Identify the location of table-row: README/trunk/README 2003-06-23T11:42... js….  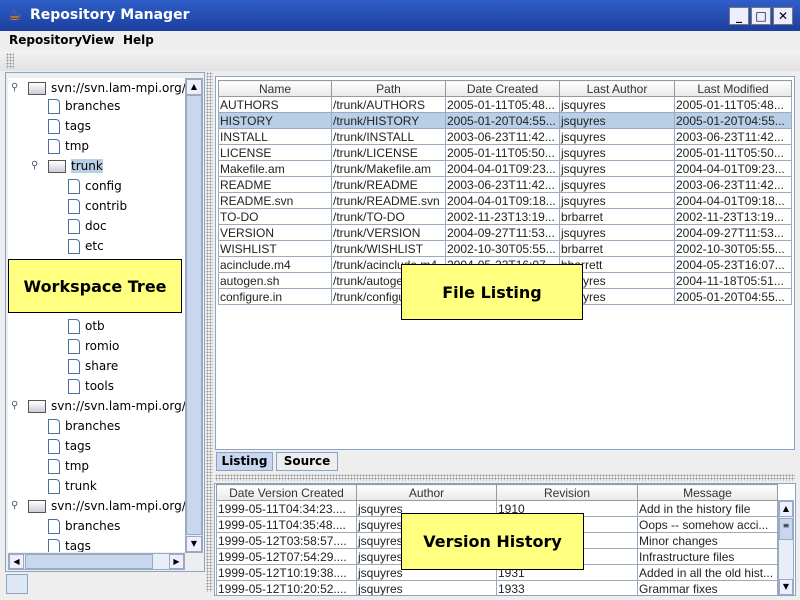
(505, 184).